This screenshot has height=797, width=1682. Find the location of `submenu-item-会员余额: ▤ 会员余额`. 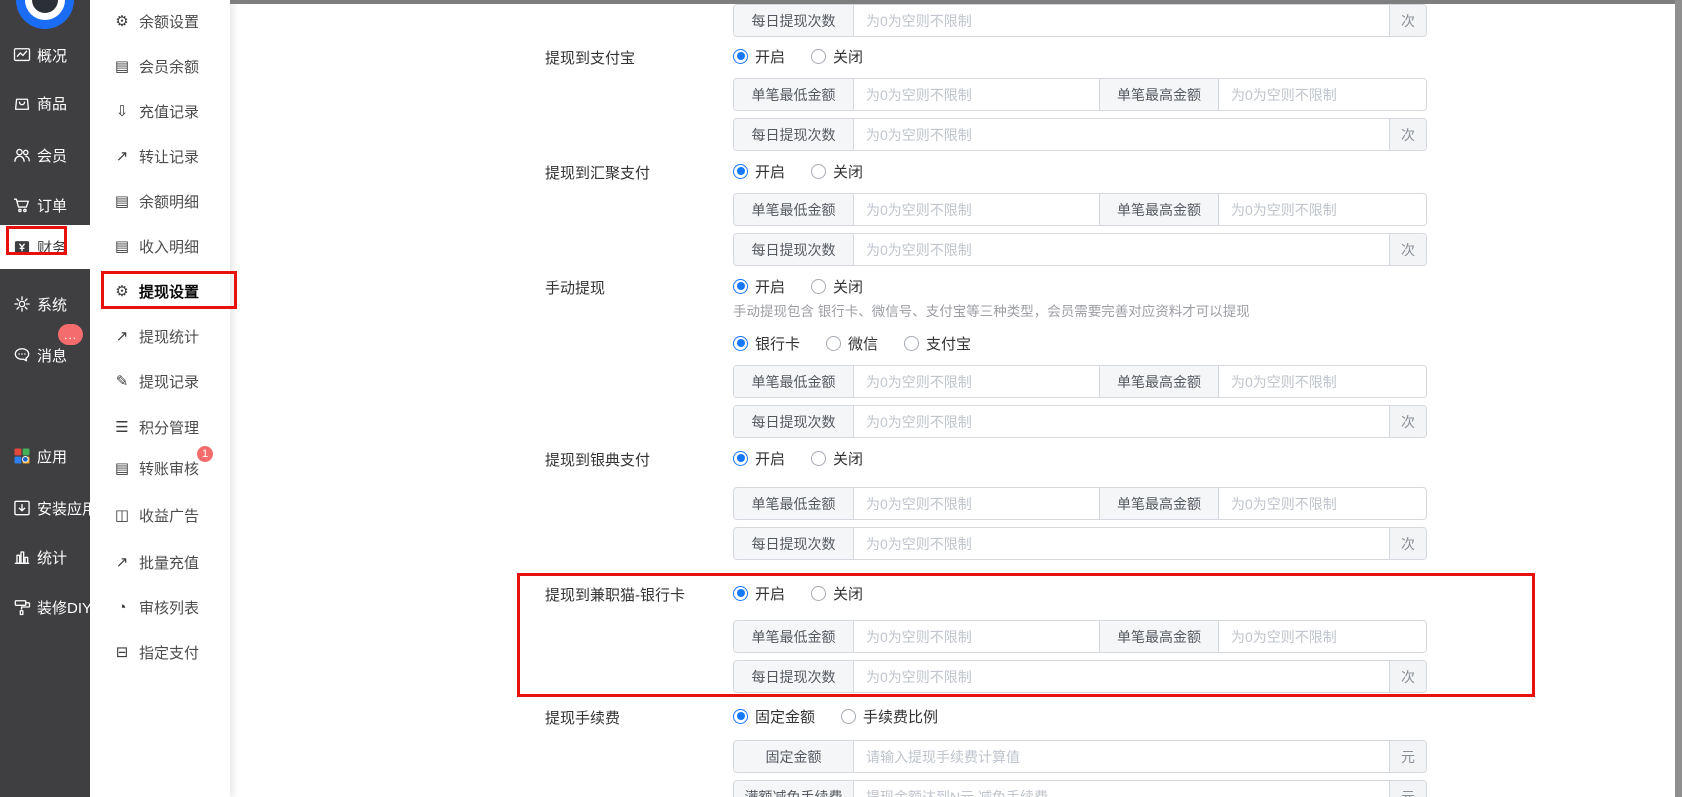

submenu-item-会员余额: ▤ 会员余额 is located at coordinates (160, 66).